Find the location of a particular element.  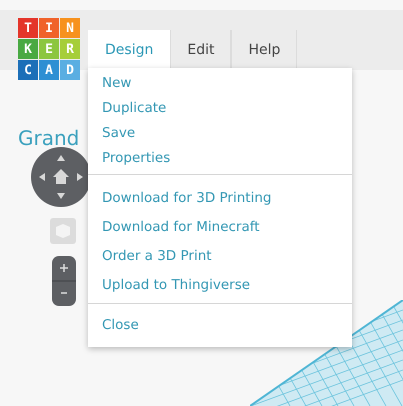

menu-item: Properties is located at coordinates (220, 157).